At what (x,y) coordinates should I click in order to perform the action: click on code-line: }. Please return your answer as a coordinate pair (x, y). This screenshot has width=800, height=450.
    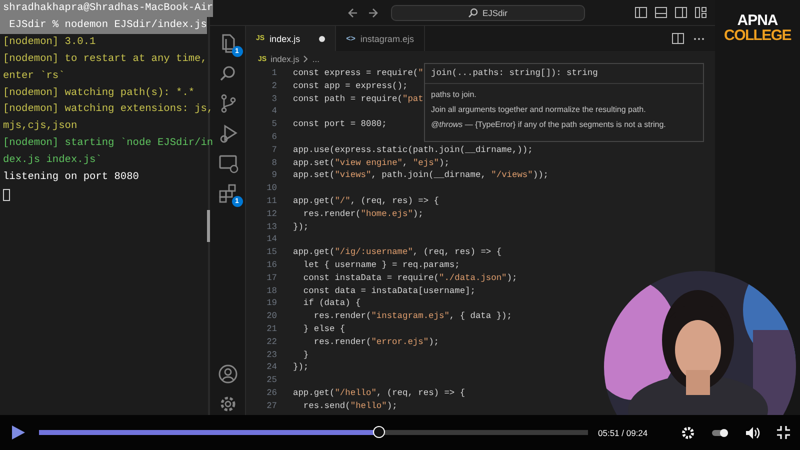
    Looking at the image, I should click on (305, 355).